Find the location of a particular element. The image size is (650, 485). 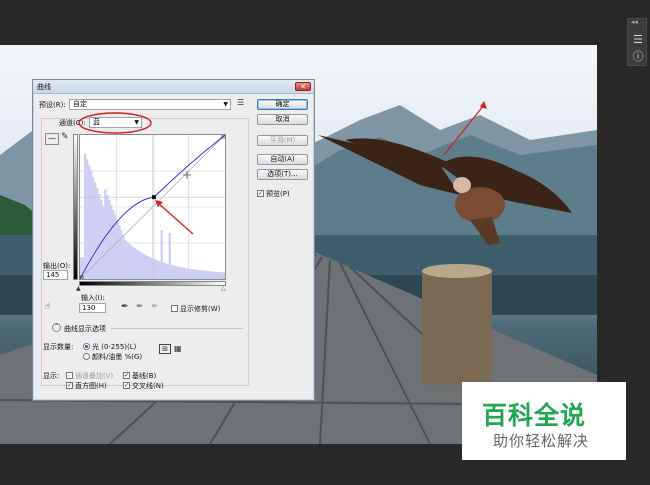

histogram-checkbox: ✓ is located at coordinates (69, 385).